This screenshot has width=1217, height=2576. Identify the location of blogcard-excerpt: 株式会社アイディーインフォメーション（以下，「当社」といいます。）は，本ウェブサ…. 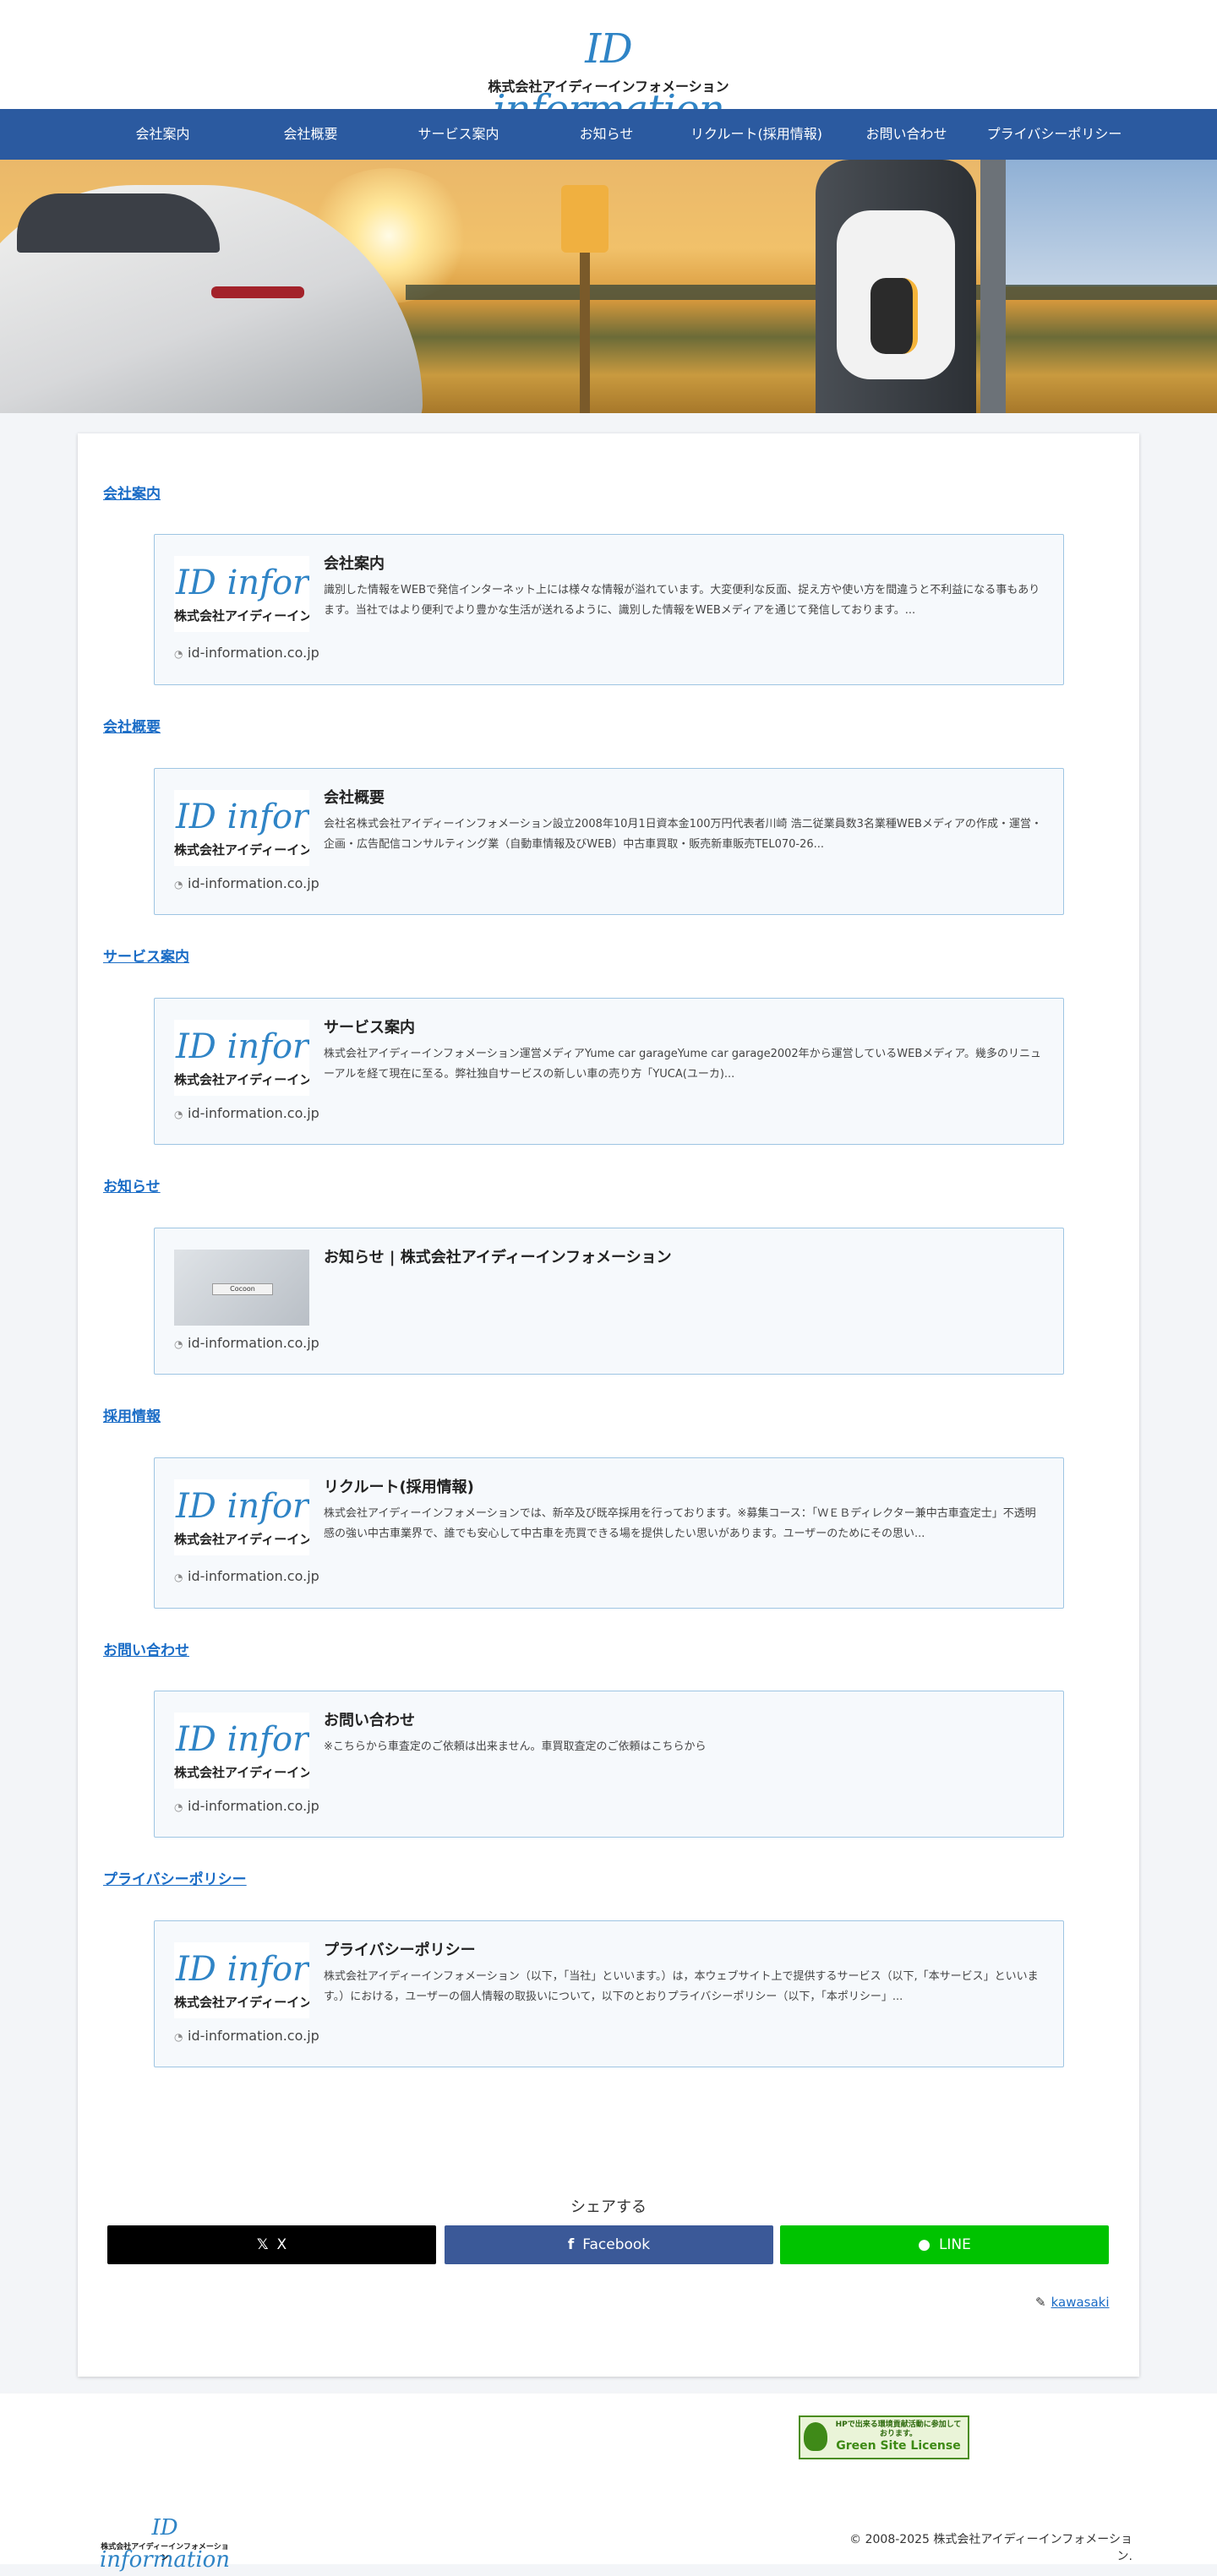
(681, 1986).